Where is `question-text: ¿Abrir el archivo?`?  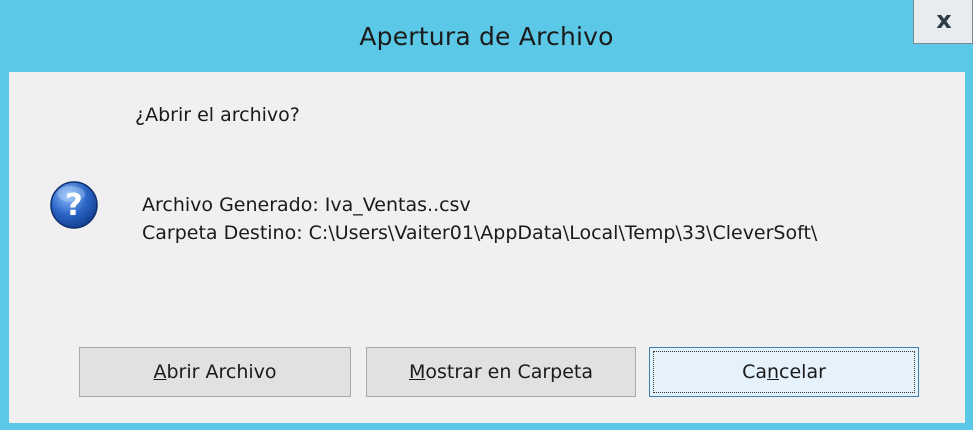 question-text: ¿Abrir el archivo? is located at coordinates (217, 115).